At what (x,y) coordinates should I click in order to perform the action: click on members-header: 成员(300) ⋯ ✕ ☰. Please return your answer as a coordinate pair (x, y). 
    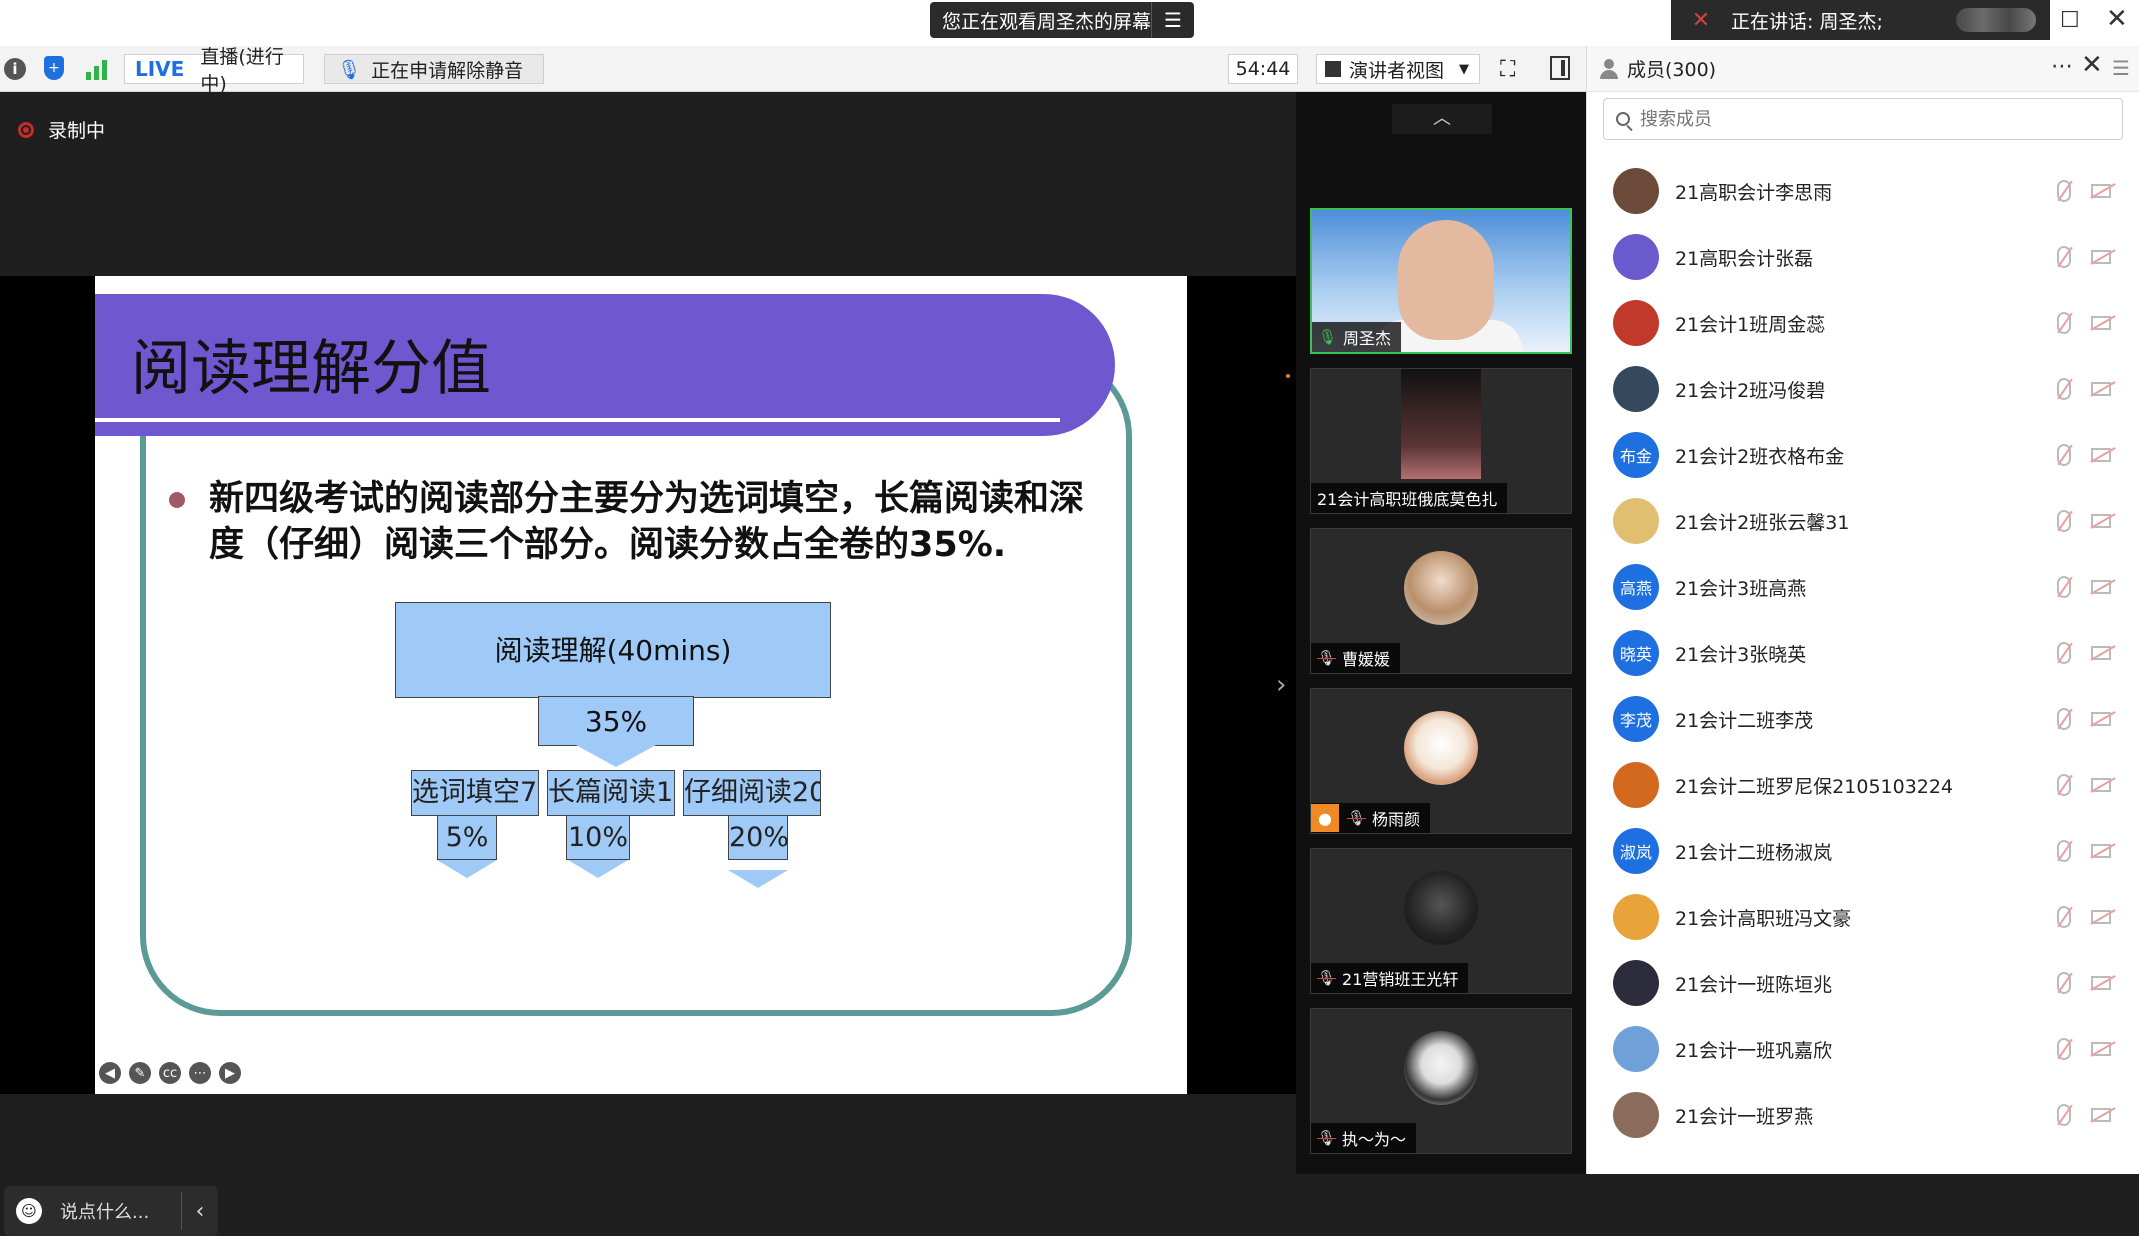
    Looking at the image, I should click on (1863, 69).